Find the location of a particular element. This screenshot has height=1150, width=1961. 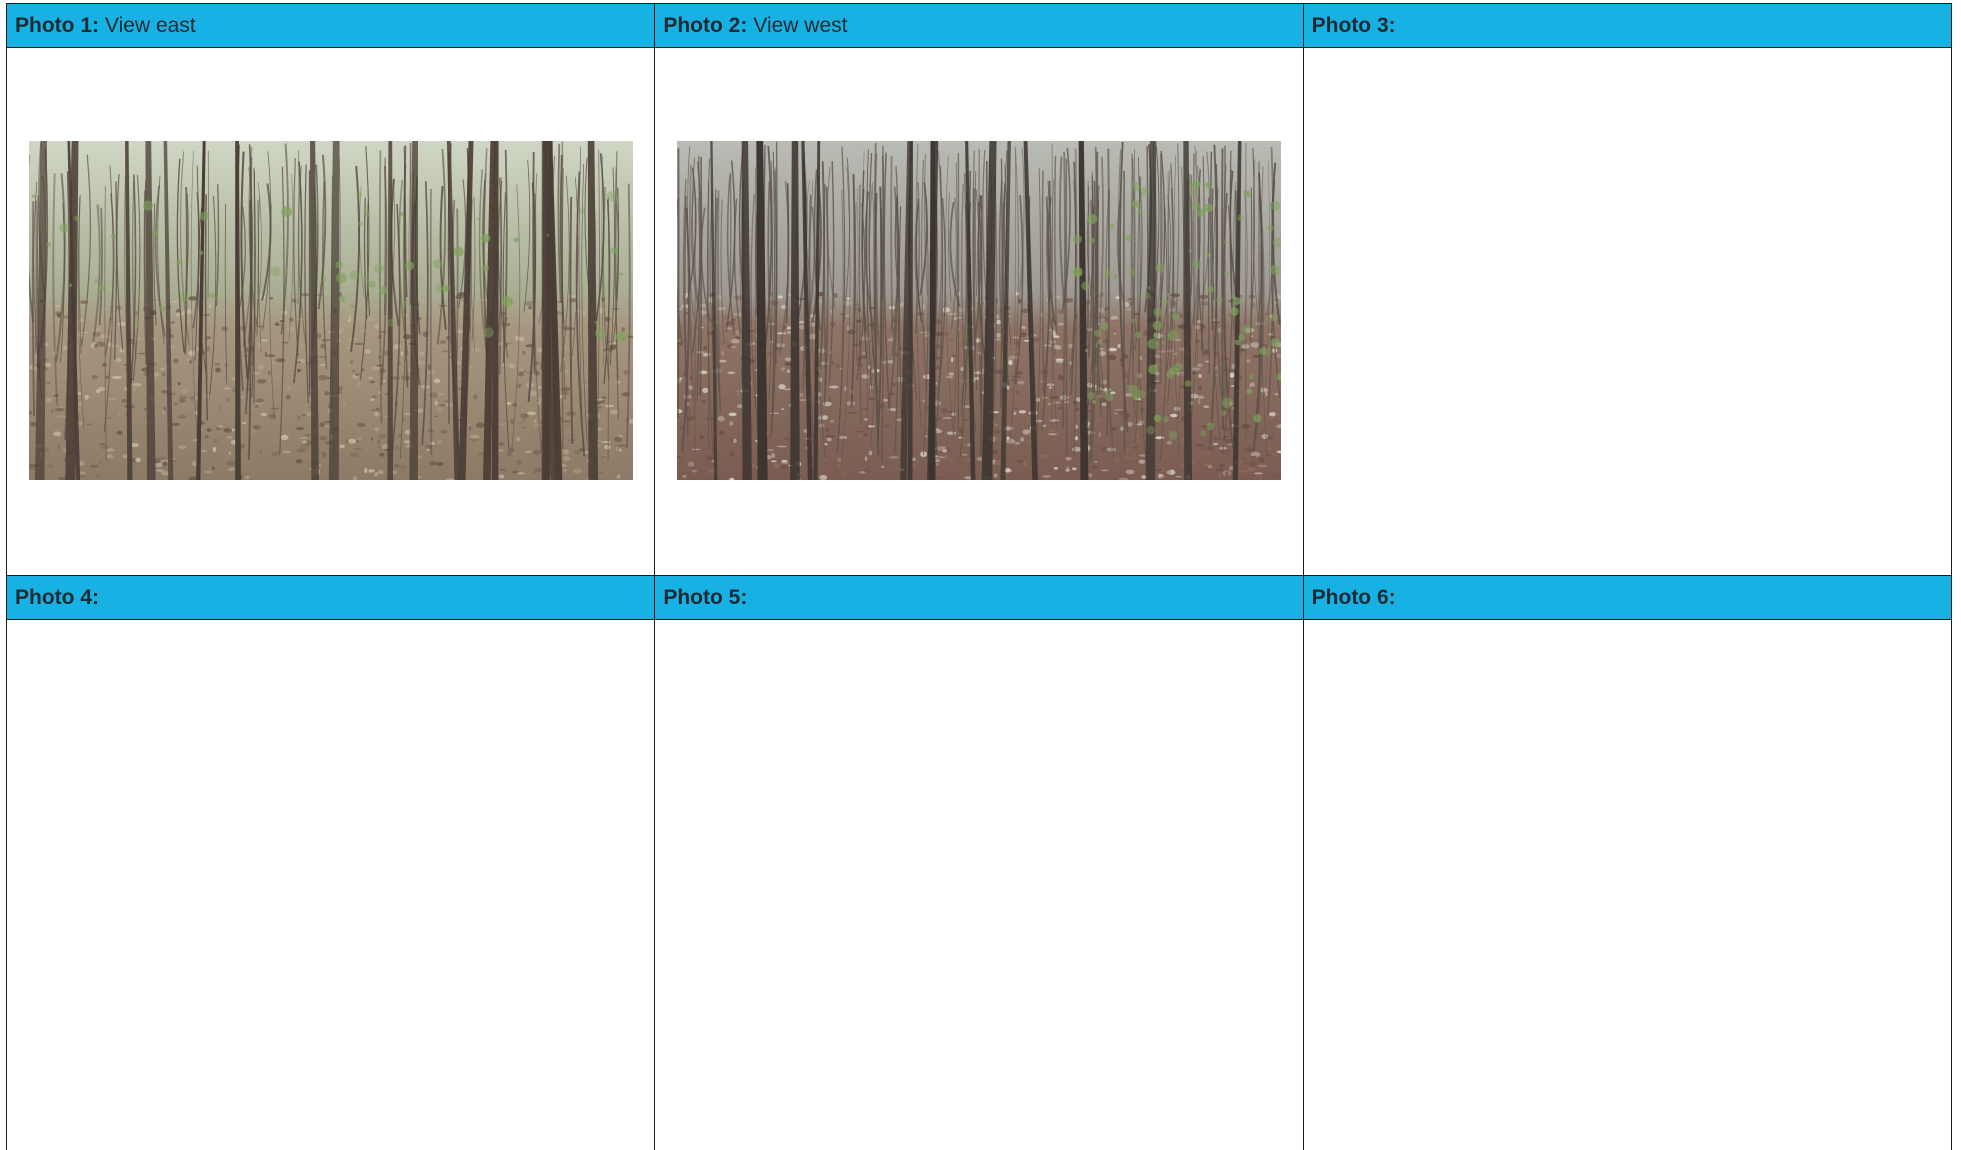

photo-header-2: Photo 2: View west is located at coordinates (979, 25).